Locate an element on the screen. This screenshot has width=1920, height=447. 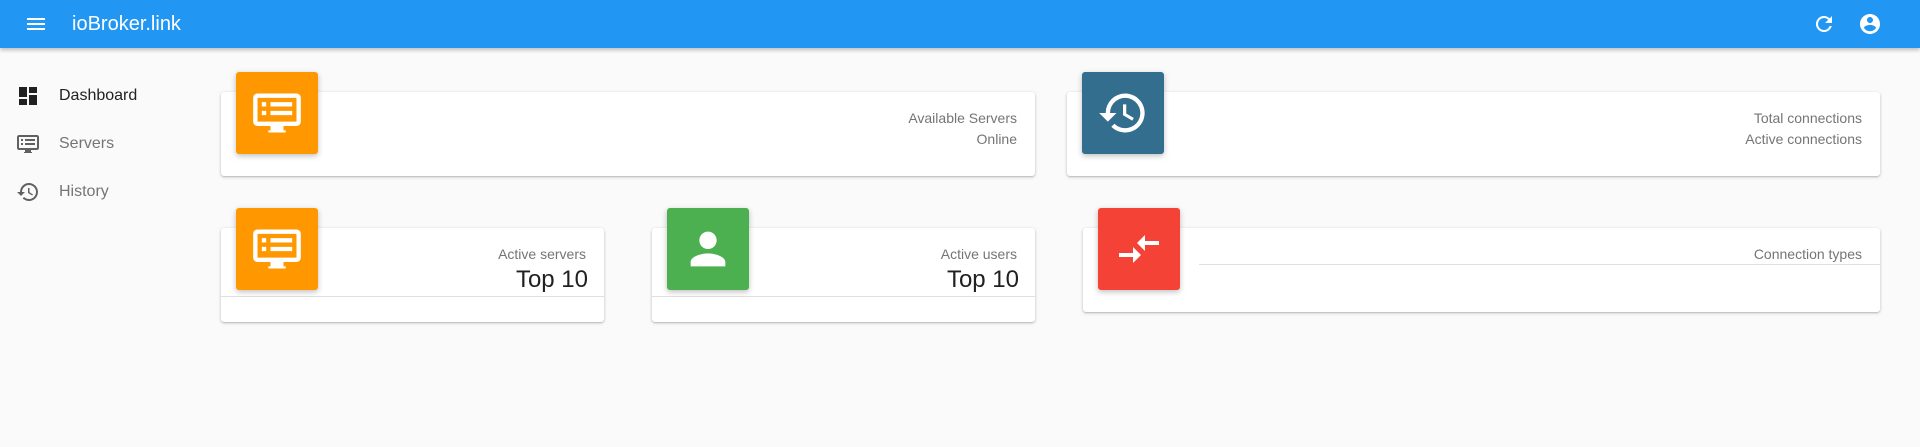
sidebar-item-dashboard: Dashboard is located at coordinates (105, 96).